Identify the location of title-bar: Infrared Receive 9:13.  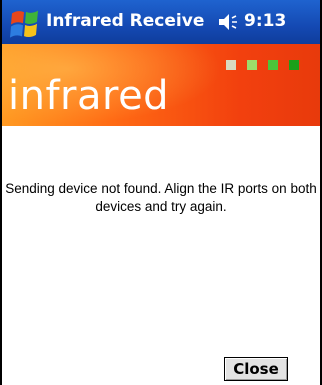
(161, 22).